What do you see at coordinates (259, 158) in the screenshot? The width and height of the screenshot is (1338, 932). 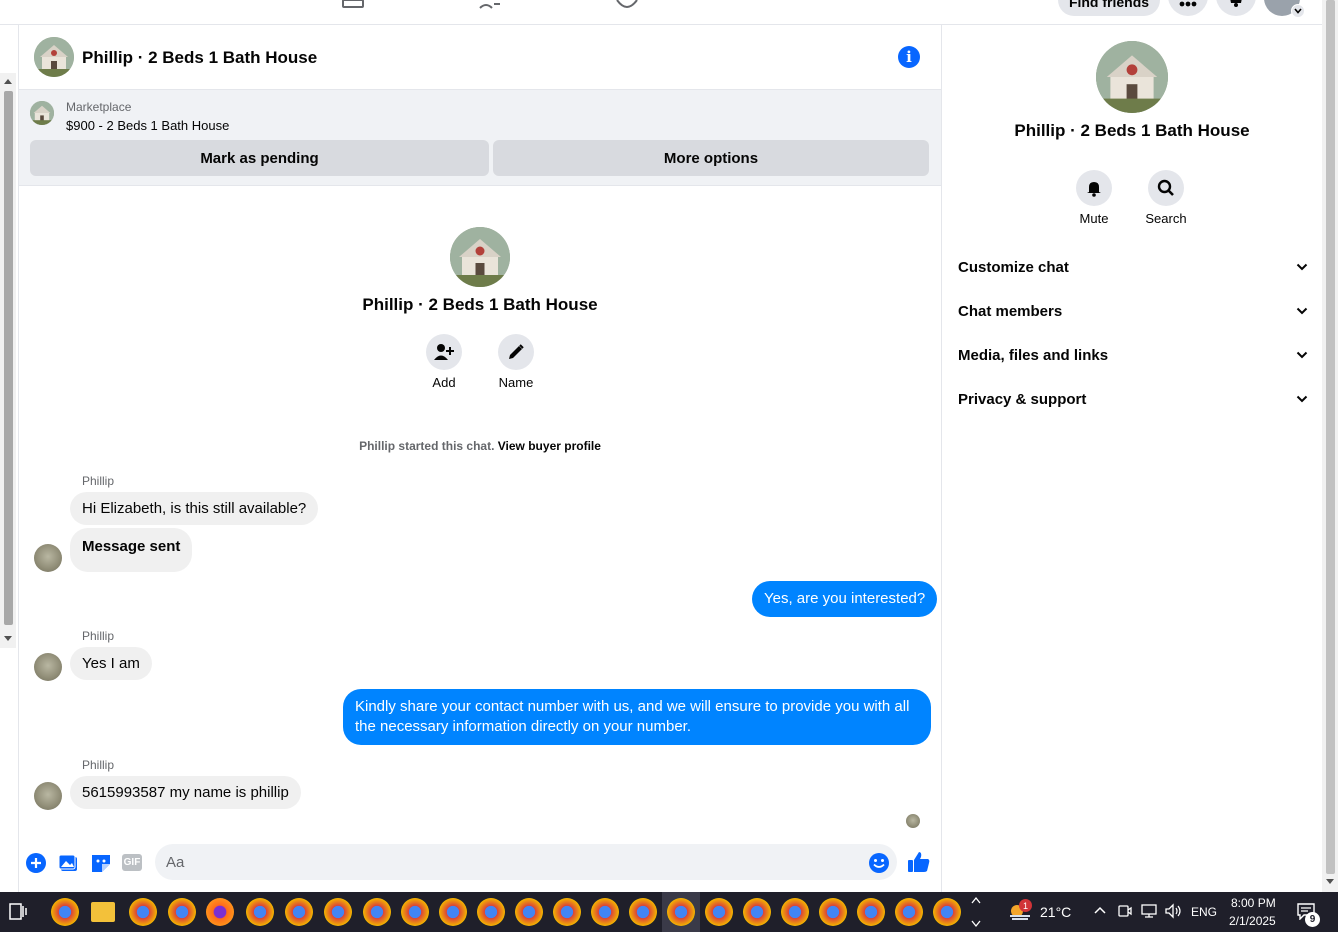 I see `mark-as-pending-button: Mark as pending` at bounding box center [259, 158].